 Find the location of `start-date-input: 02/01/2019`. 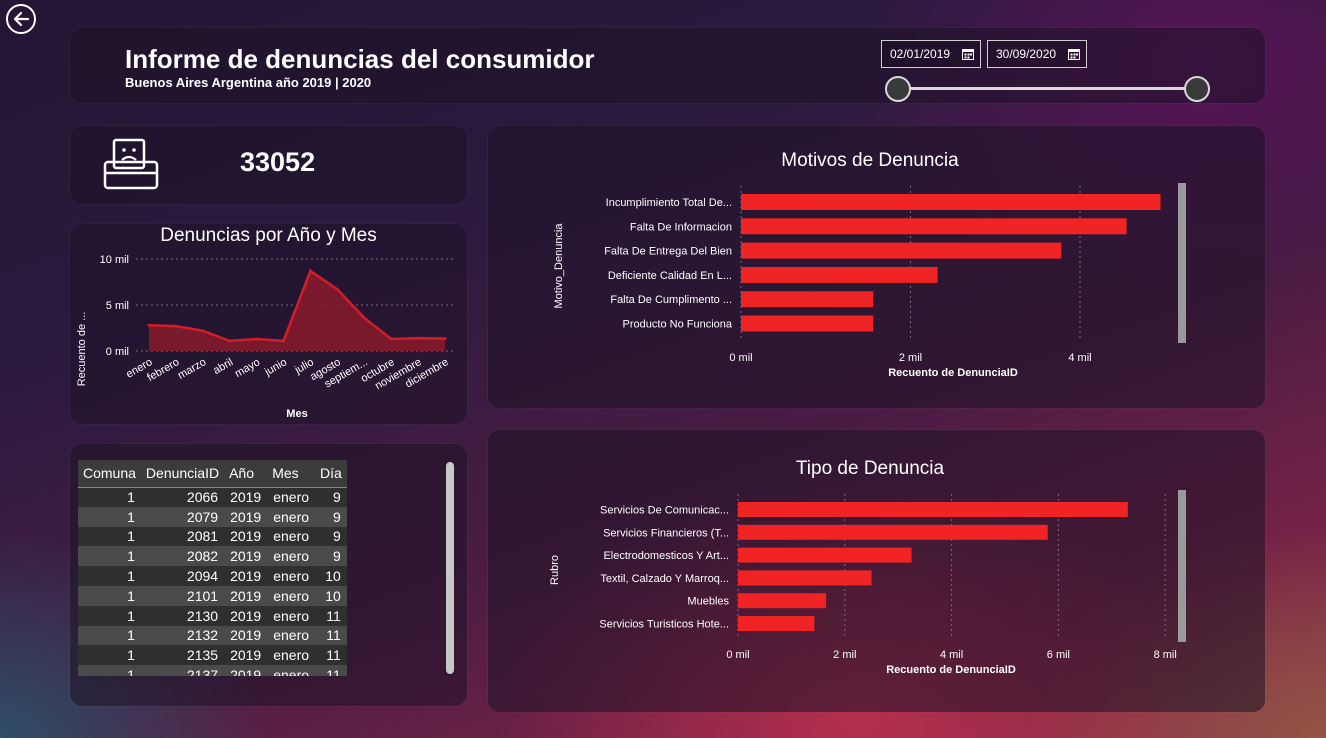

start-date-input: 02/01/2019 is located at coordinates (931, 54).